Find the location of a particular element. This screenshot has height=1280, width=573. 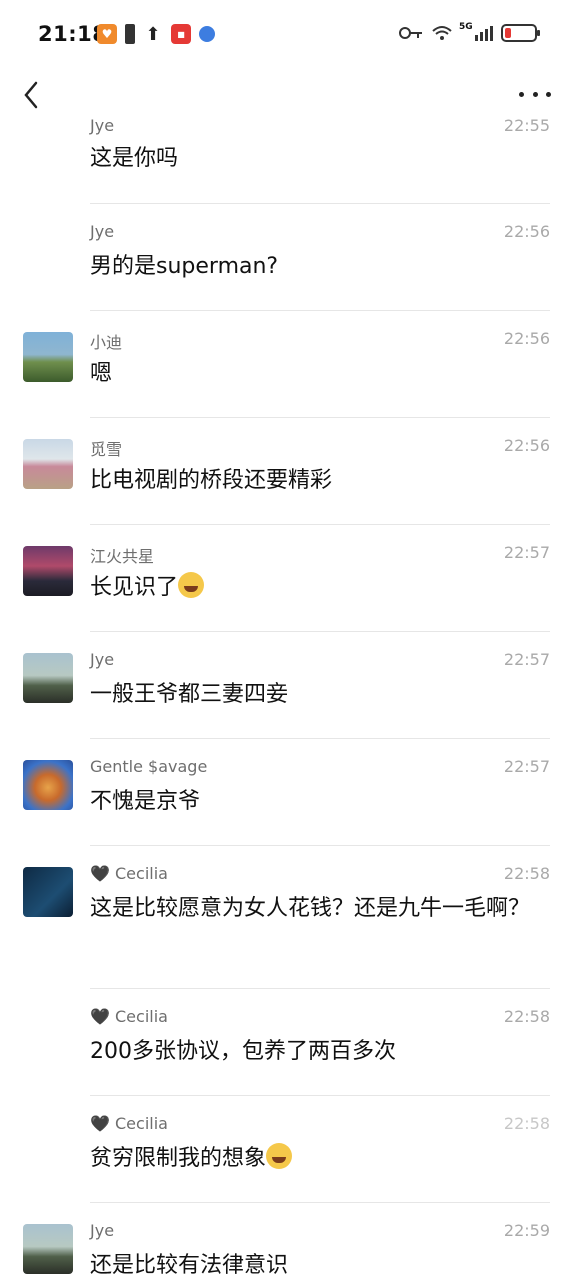

list-item: 🖤 Cecilia 22:58 这是比较愿意为女人花钱？还是九牛一毛啊？ is located at coordinates (286, 917).